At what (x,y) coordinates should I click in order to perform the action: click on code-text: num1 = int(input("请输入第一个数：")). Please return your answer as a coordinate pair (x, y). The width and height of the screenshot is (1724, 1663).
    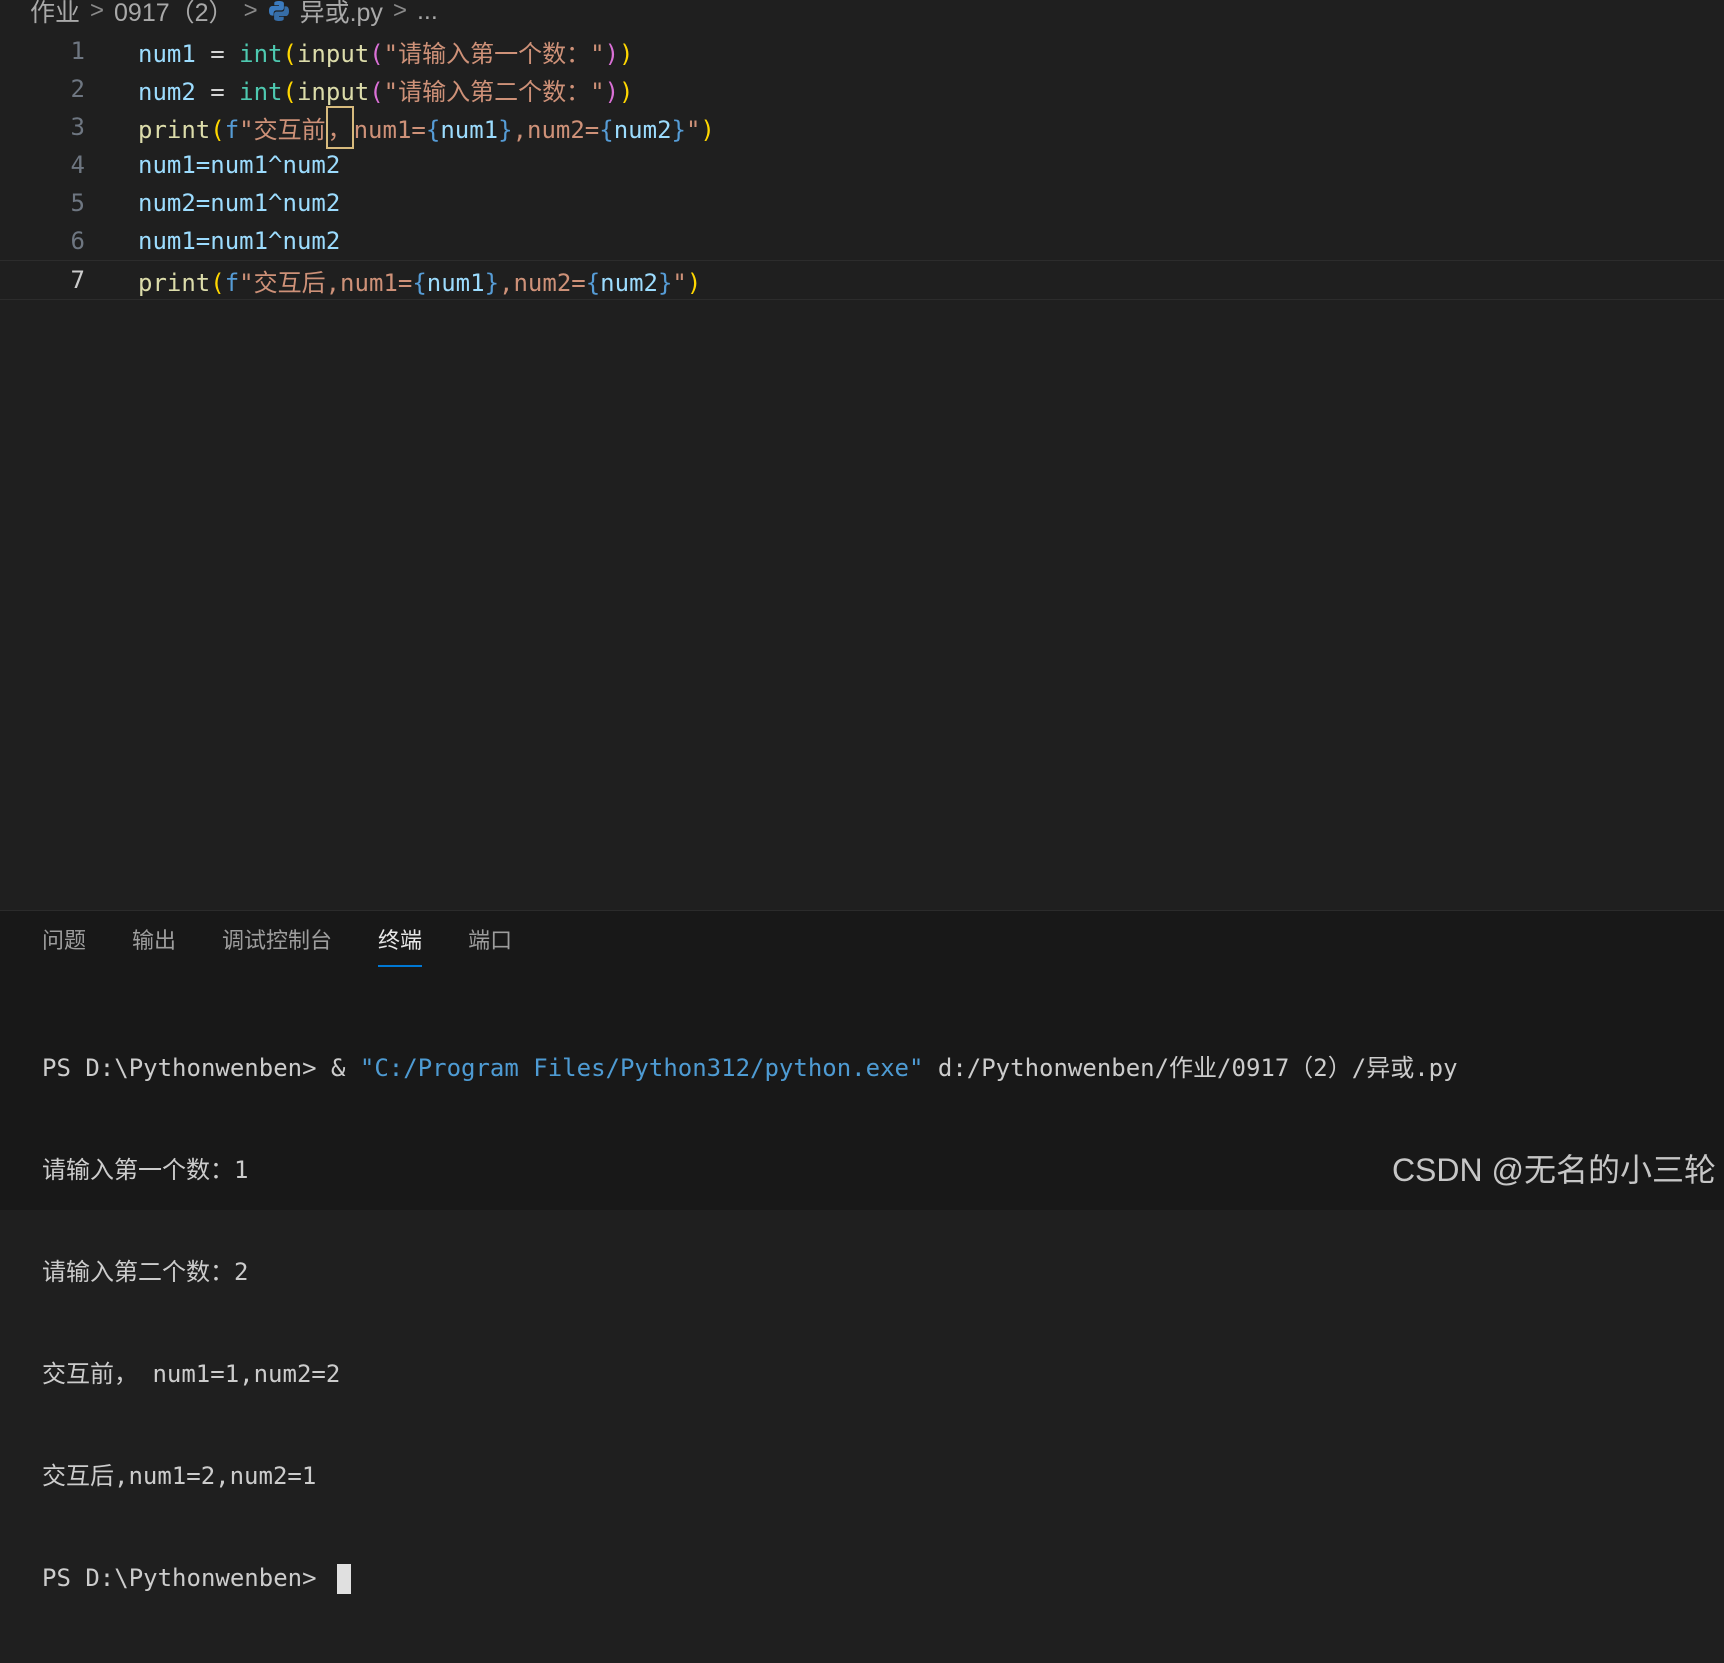
    Looking at the image, I should click on (386, 53).